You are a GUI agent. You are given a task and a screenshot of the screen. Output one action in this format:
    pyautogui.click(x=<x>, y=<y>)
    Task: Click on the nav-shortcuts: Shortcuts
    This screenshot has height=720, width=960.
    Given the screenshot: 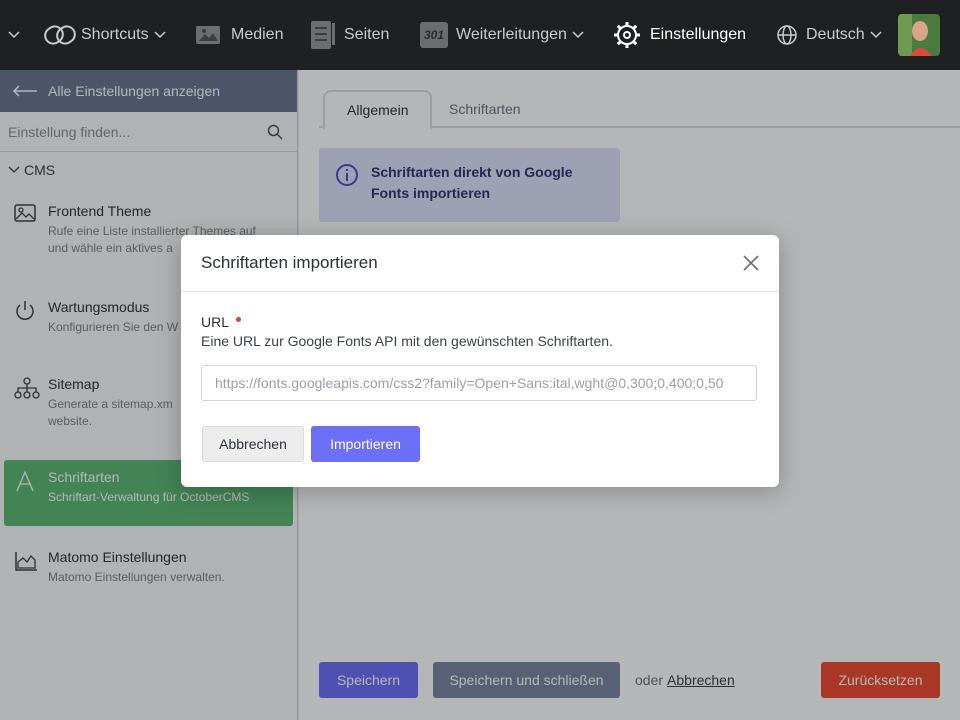 What is the action you would take?
    pyautogui.click(x=104, y=35)
    